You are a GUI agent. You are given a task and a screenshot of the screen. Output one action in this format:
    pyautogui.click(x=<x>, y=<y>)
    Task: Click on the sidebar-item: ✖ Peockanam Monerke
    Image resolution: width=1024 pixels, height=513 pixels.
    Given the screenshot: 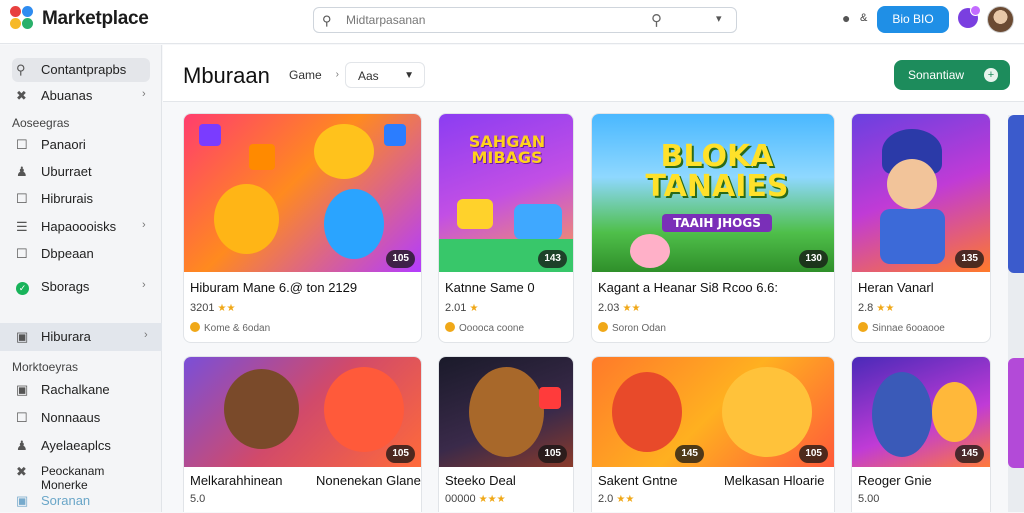 What is the action you would take?
    pyautogui.click(x=81, y=476)
    